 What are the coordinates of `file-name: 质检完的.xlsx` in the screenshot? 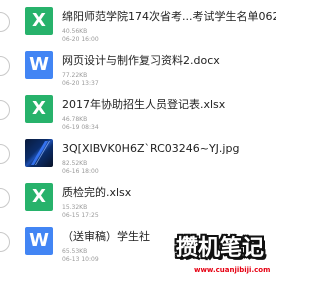 It's located at (97, 192).